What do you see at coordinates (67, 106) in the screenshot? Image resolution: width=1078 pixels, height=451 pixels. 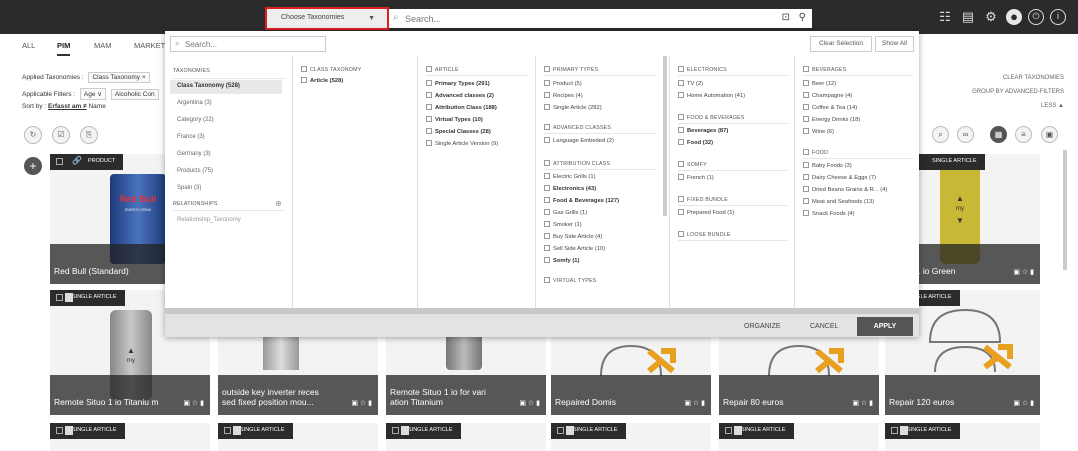 I see `sort-erfasst: Erfasst am ≠` at bounding box center [67, 106].